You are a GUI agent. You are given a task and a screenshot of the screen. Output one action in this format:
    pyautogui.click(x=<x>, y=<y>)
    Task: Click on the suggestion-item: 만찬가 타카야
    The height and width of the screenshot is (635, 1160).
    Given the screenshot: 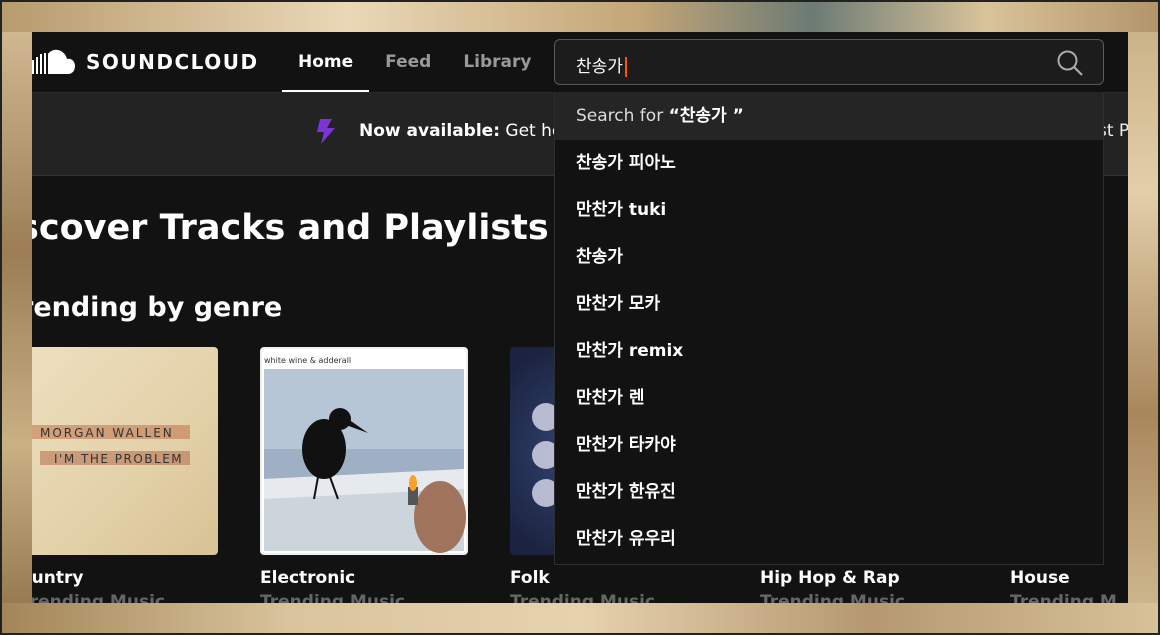 What is the action you would take?
    pyautogui.click(x=829, y=445)
    